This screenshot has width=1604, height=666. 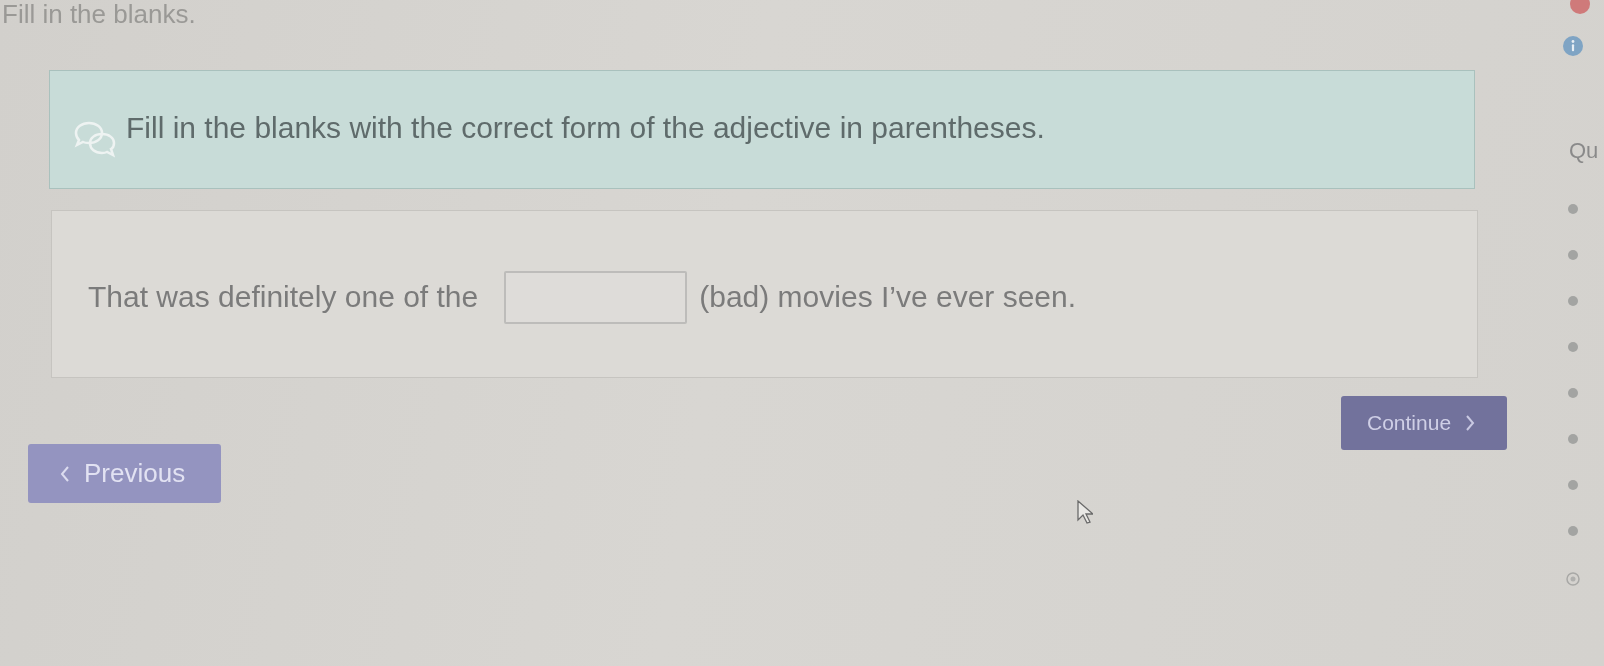 What do you see at coordinates (888, 297) in the screenshot?
I see `question-text: (bad) movies I’ve ever seen.` at bounding box center [888, 297].